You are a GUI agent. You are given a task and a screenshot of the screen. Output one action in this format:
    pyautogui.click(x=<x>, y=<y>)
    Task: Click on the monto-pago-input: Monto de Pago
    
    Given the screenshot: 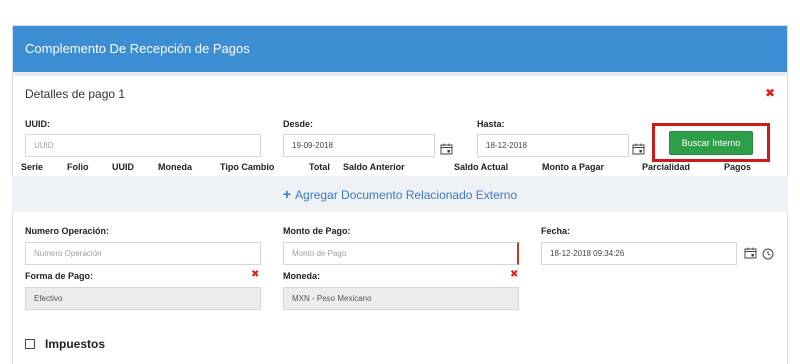 What is the action you would take?
    pyautogui.click(x=401, y=253)
    